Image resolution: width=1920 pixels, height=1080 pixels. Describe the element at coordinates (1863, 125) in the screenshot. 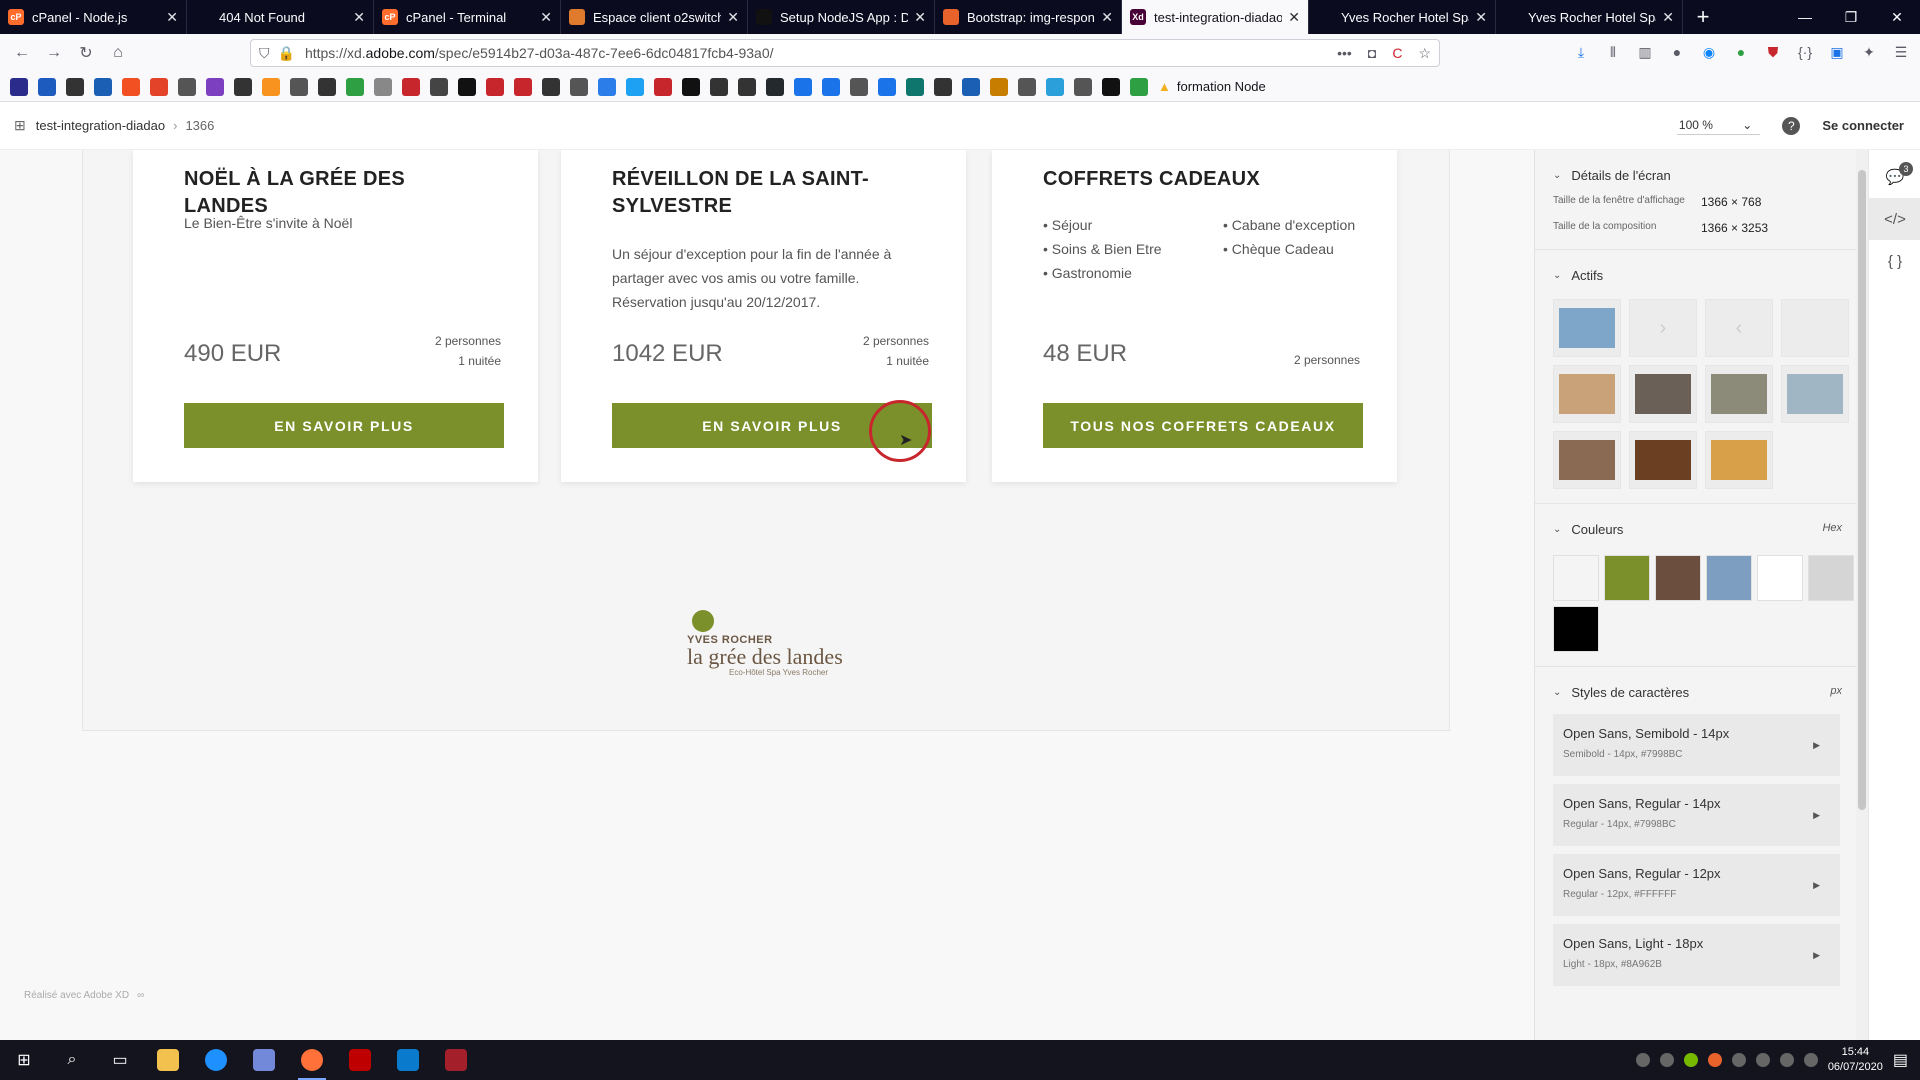

I see `login-button: Se connecter` at that location.